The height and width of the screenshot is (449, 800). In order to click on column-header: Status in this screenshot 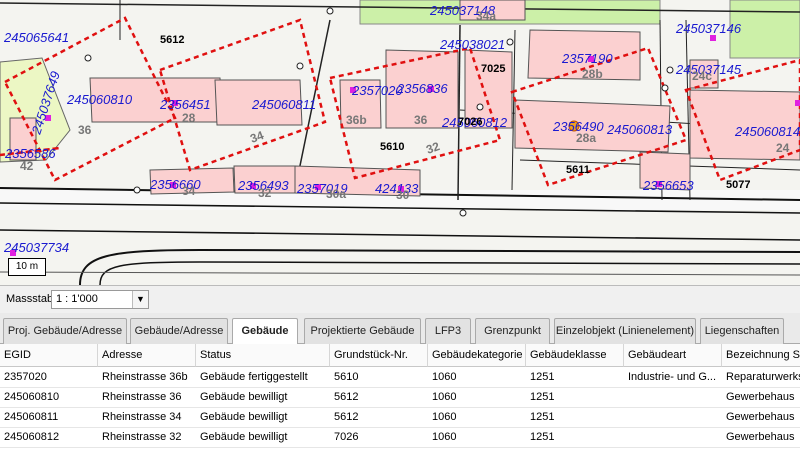, I will do `click(263, 355)`.